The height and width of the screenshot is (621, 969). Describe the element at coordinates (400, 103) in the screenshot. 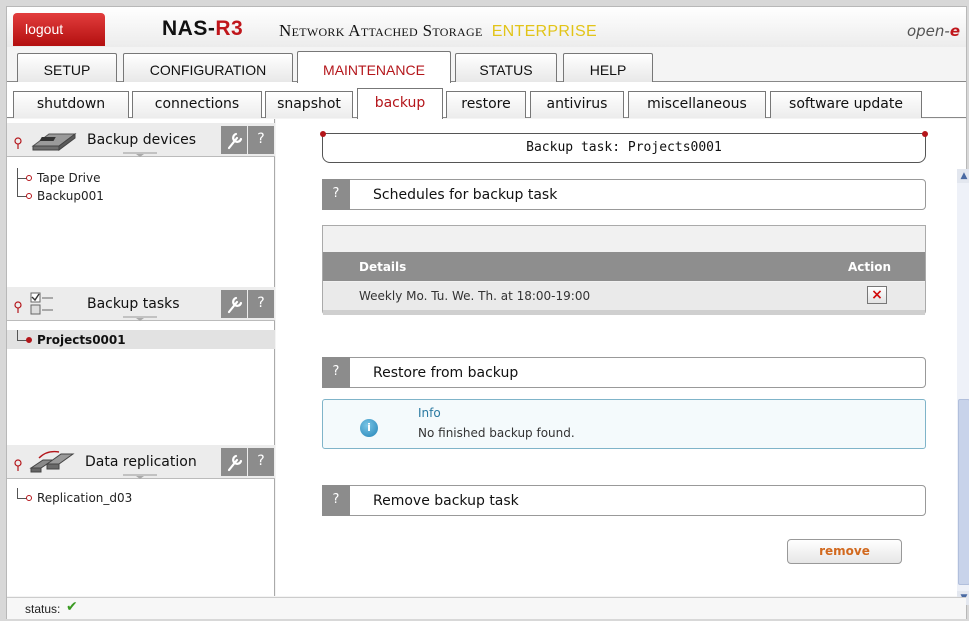

I see `subtab-backup: backup` at that location.